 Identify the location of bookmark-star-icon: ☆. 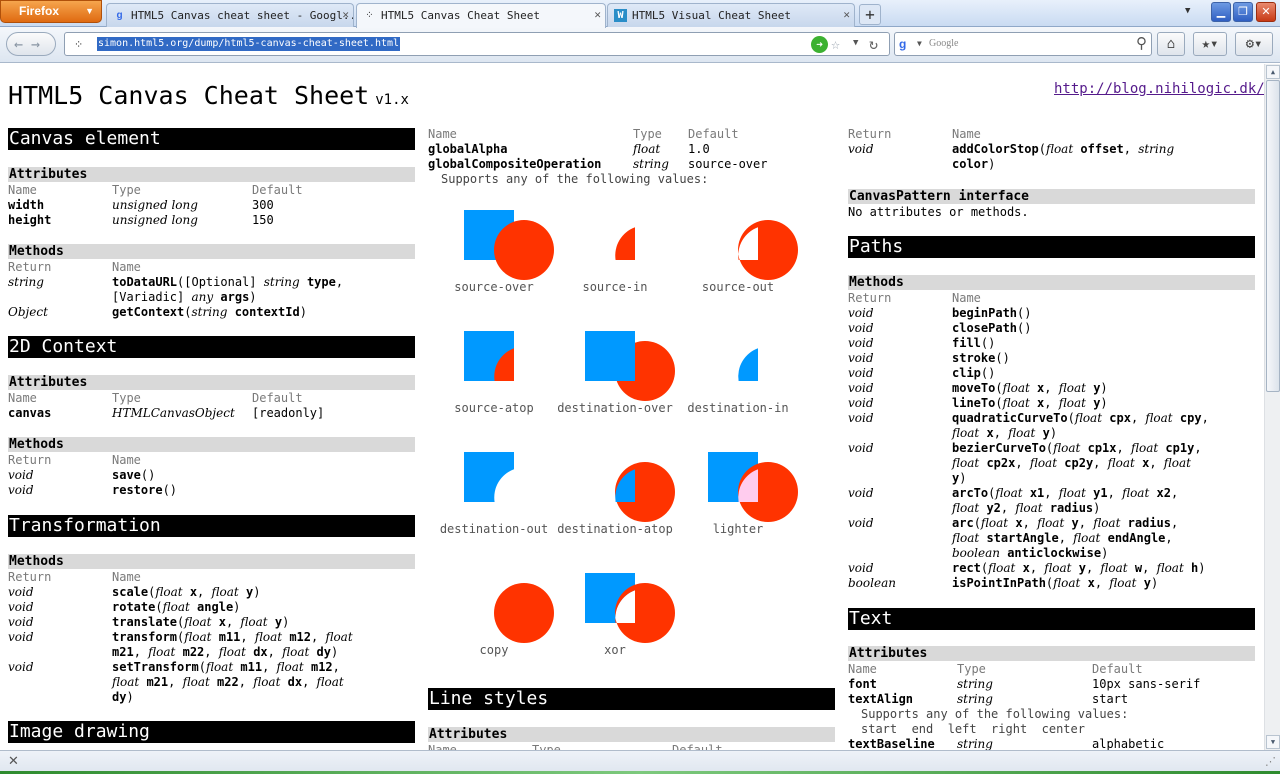
(835, 44).